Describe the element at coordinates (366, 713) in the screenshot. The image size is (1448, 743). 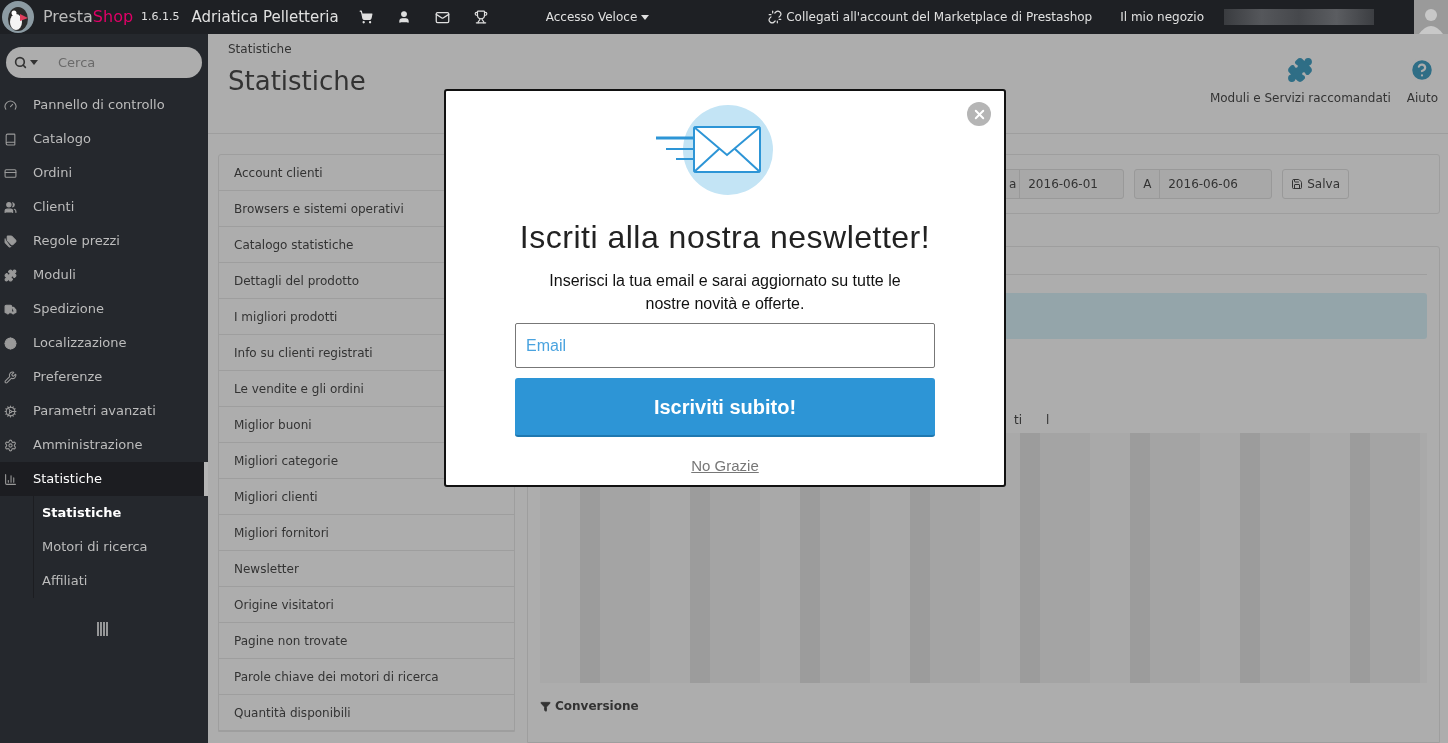
I see `stats-menu-item: Quantità disponibili` at that location.